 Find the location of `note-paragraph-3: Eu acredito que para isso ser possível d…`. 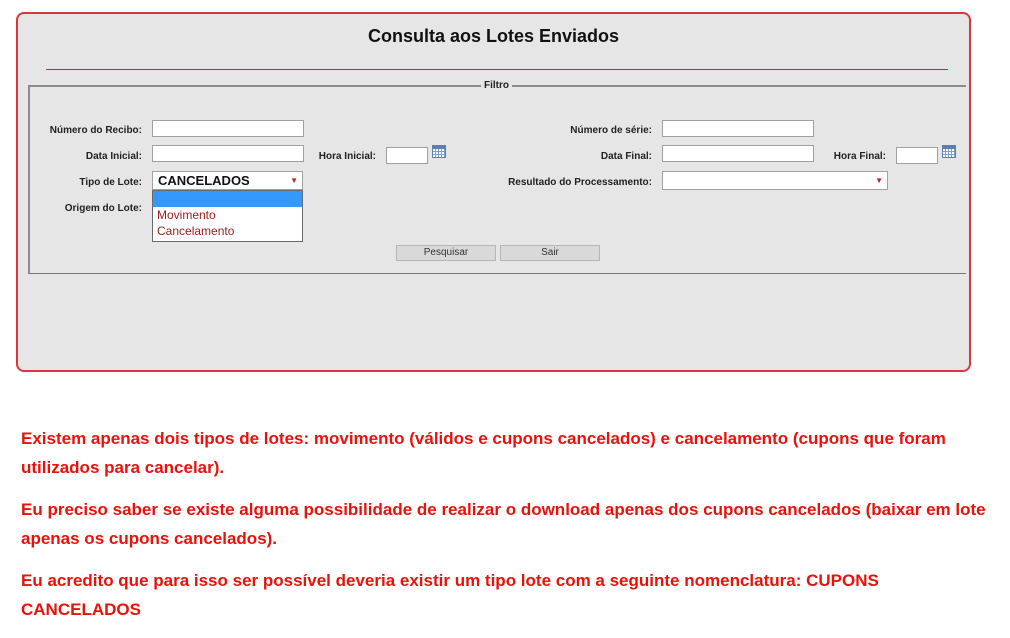

note-paragraph-3: Eu acredito que para isso ser possível d… is located at coordinates (450, 595).